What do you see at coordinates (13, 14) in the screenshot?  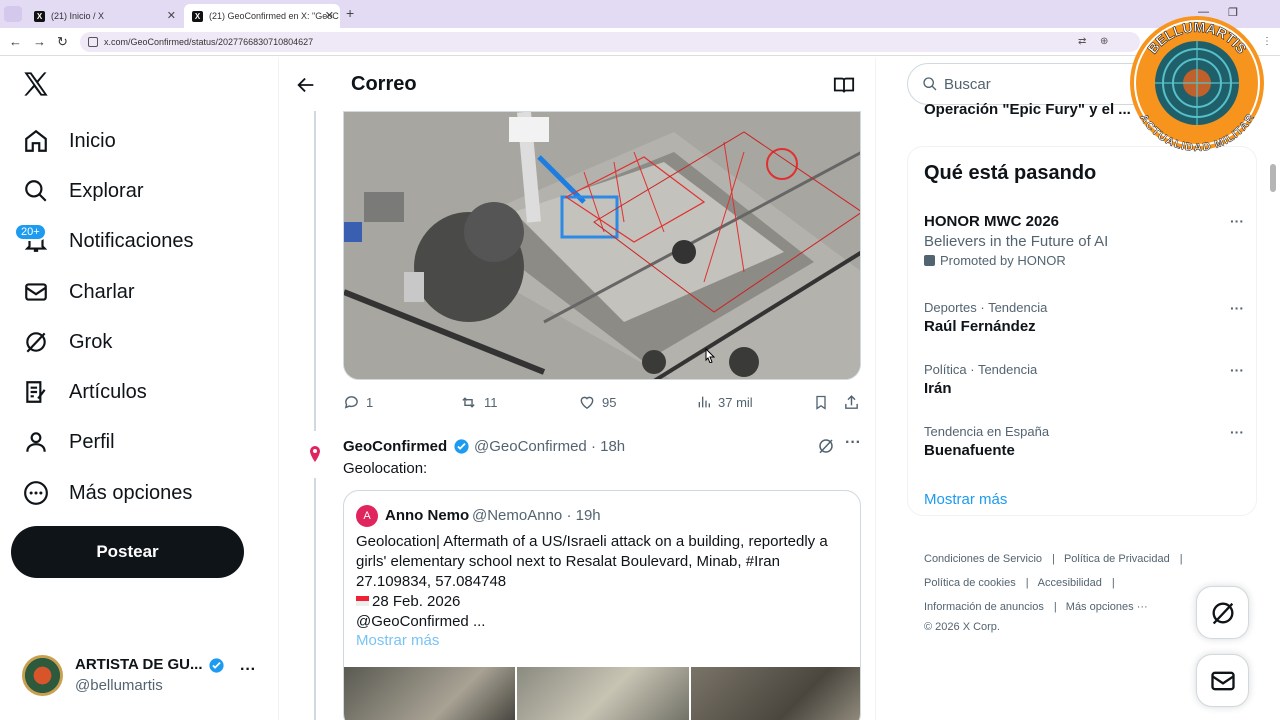 I see `tab-search-button` at bounding box center [13, 14].